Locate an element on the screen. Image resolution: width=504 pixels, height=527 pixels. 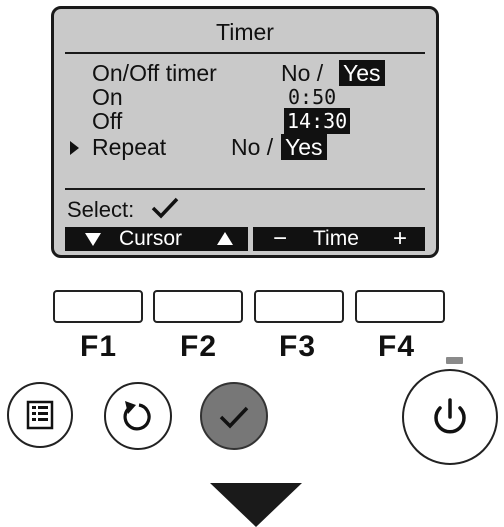
on-time-value: 0:50 is located at coordinates (312, 97).